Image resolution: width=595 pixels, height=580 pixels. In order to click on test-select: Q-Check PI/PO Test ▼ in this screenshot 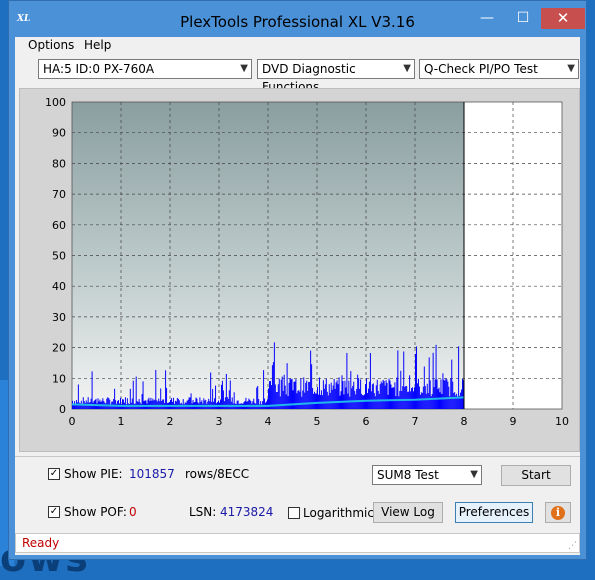, I will do `click(499, 69)`.